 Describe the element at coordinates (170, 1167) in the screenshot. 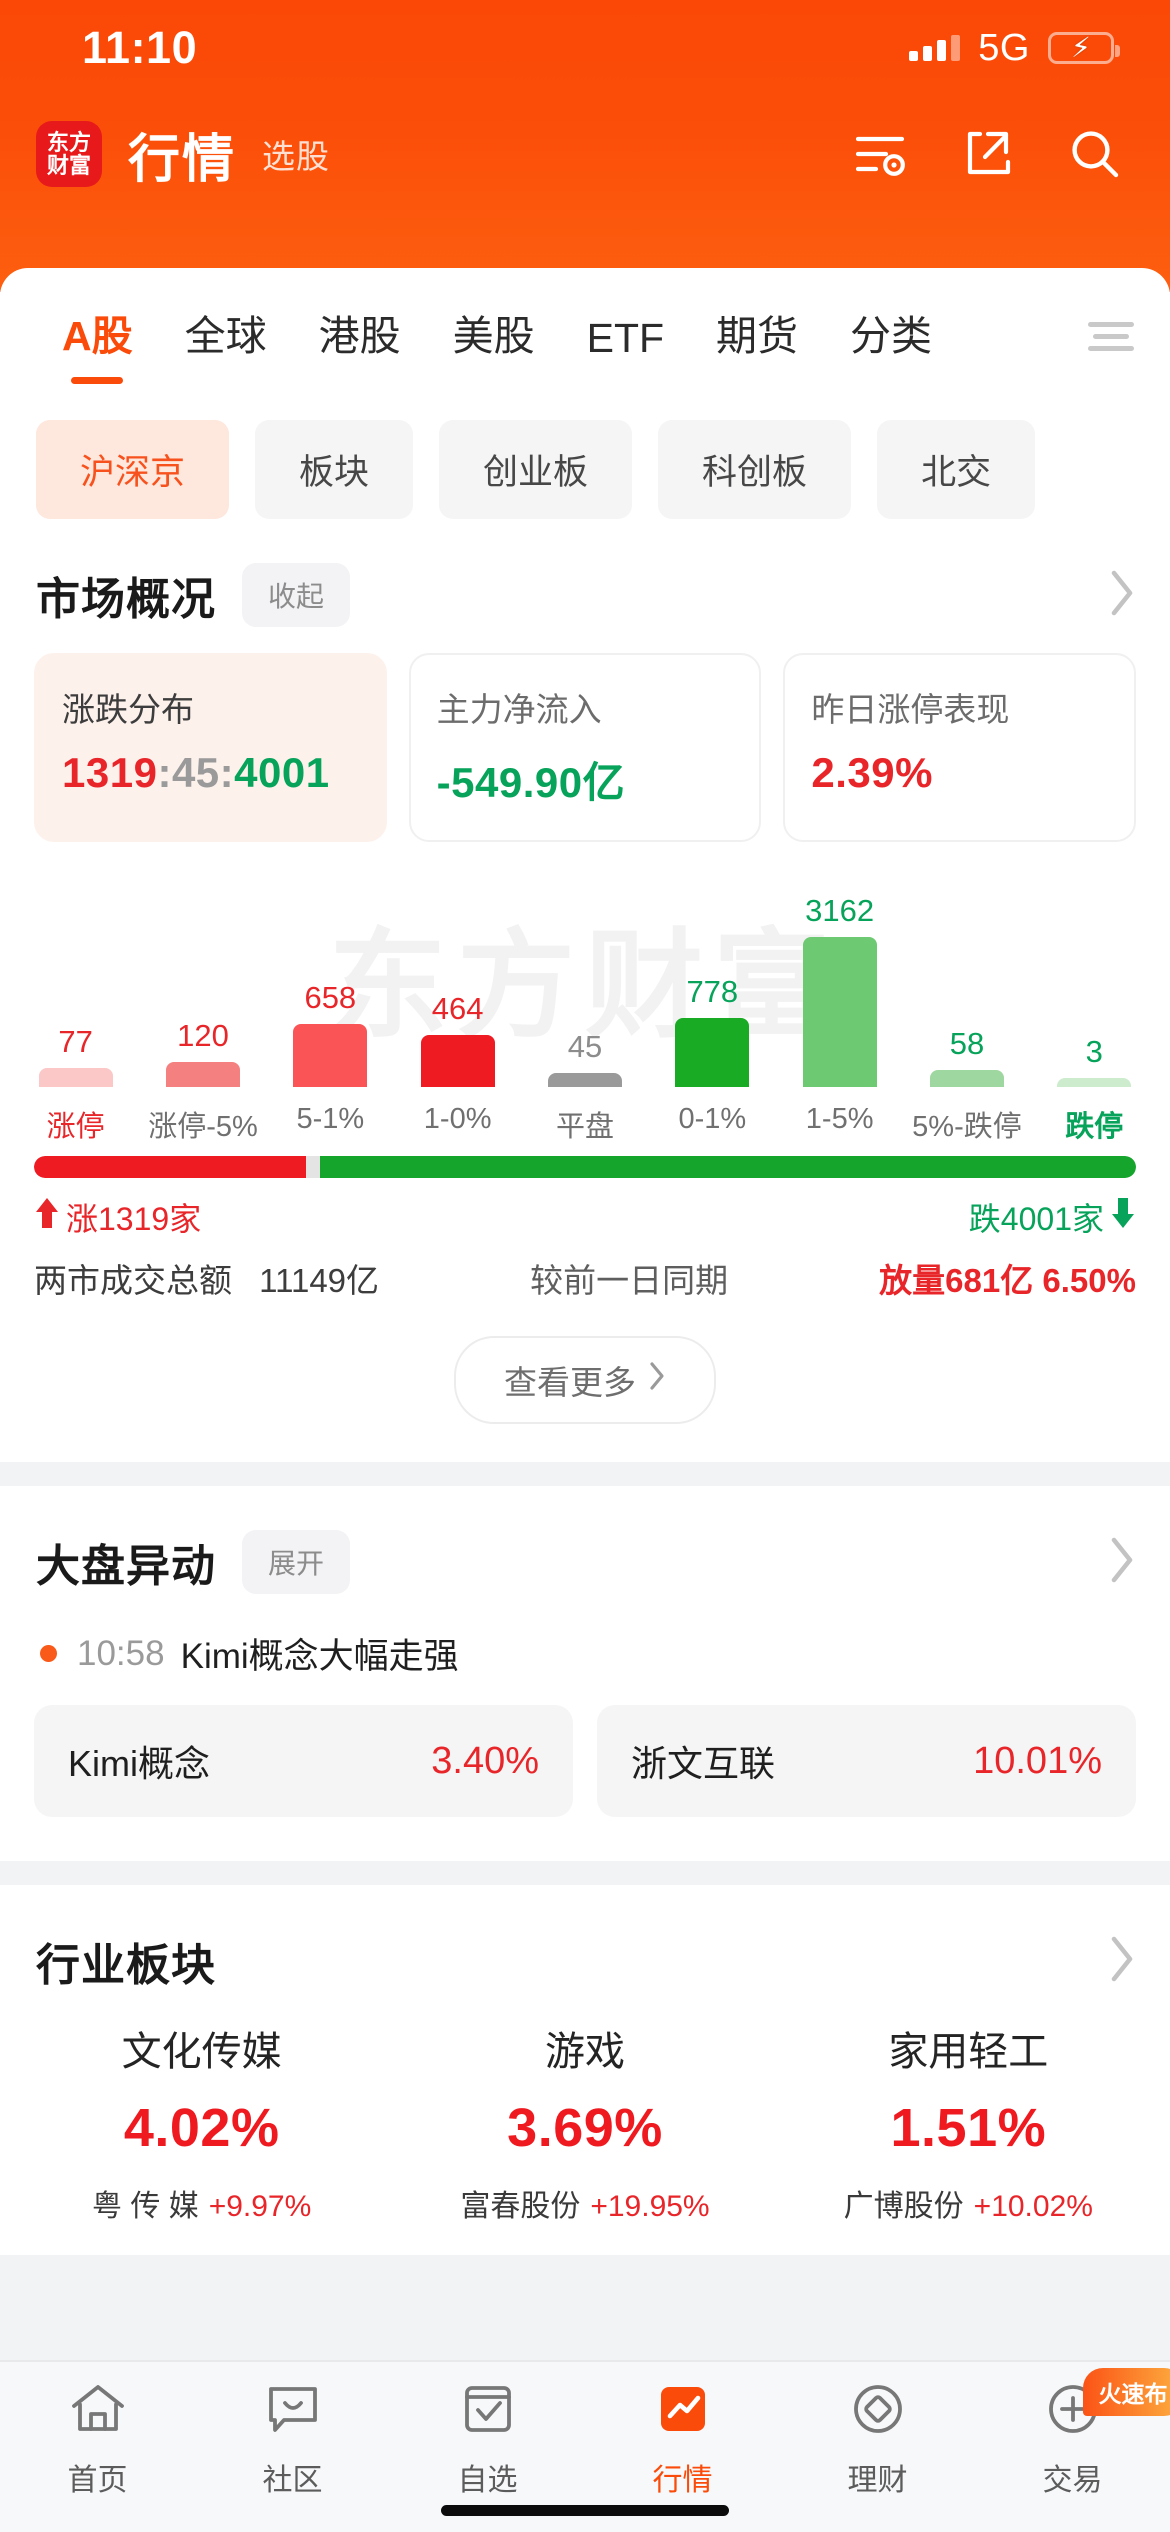

I see `ratio-up-segment` at that location.